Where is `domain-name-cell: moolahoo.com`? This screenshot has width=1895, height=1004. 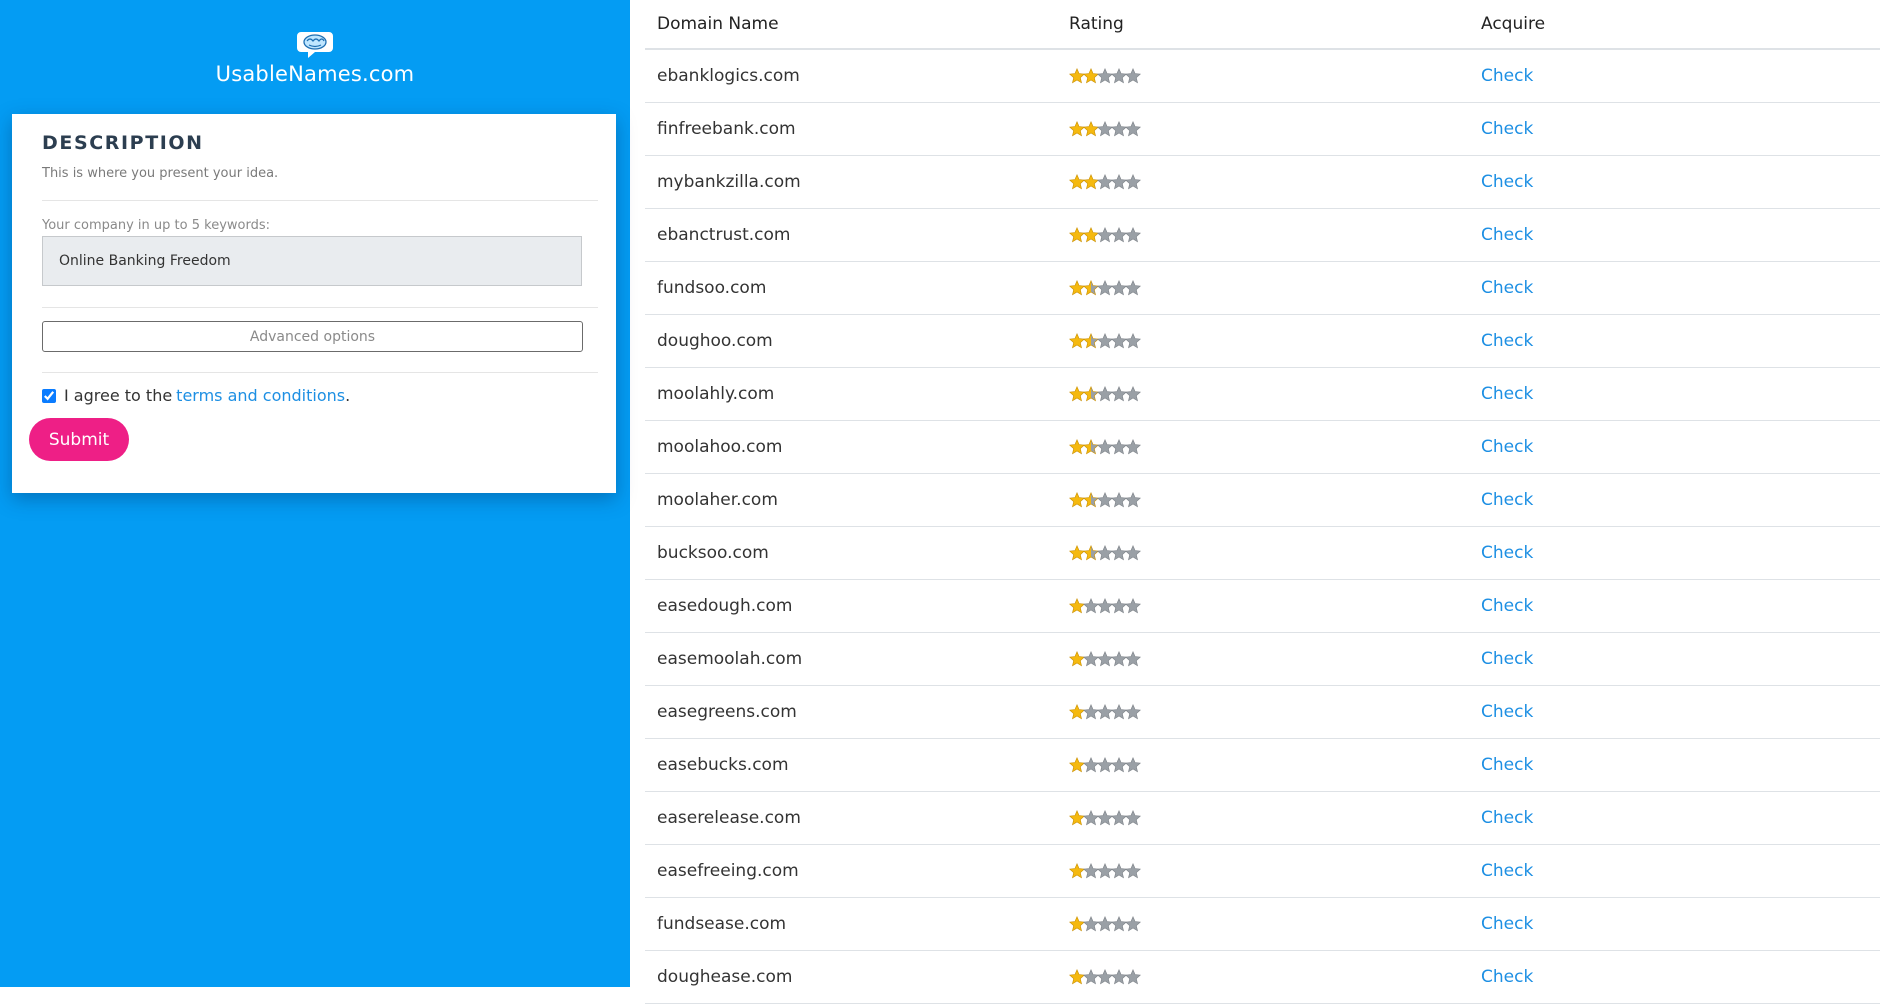 domain-name-cell: moolahoo.com is located at coordinates (851, 447).